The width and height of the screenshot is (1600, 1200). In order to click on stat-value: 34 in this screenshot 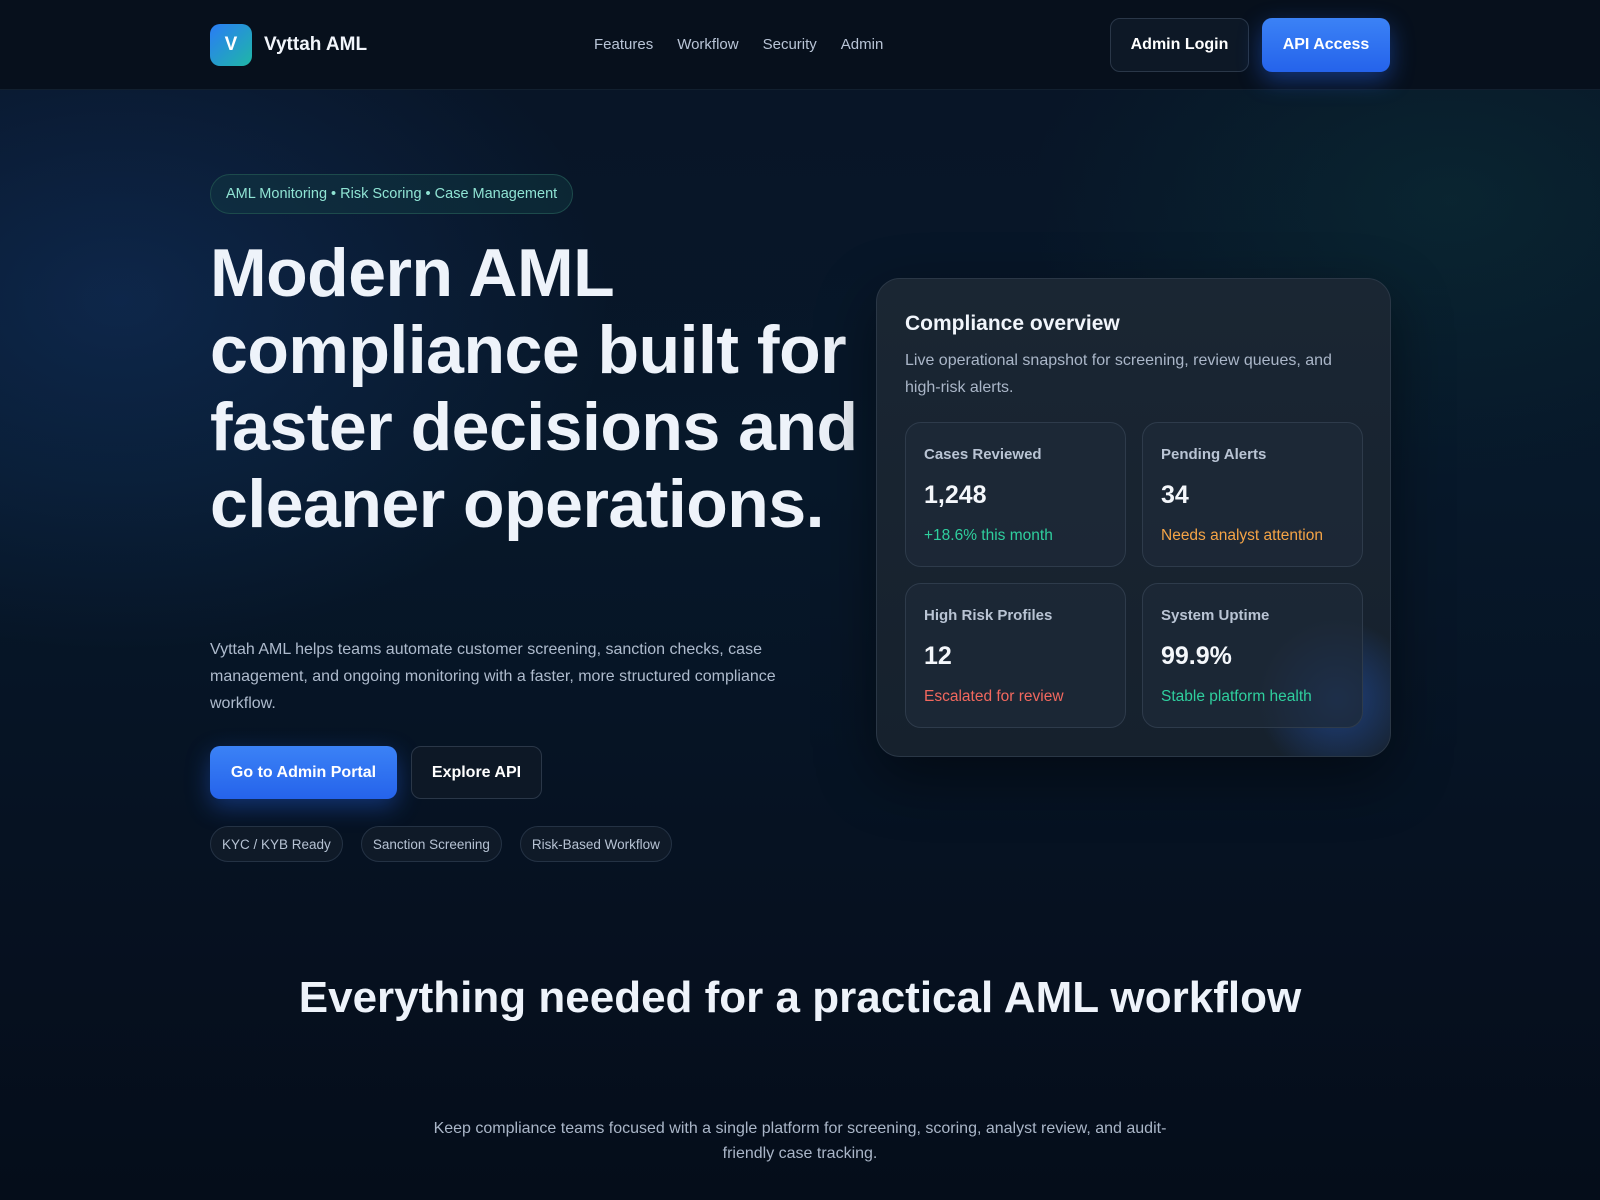, I will do `click(1175, 495)`.